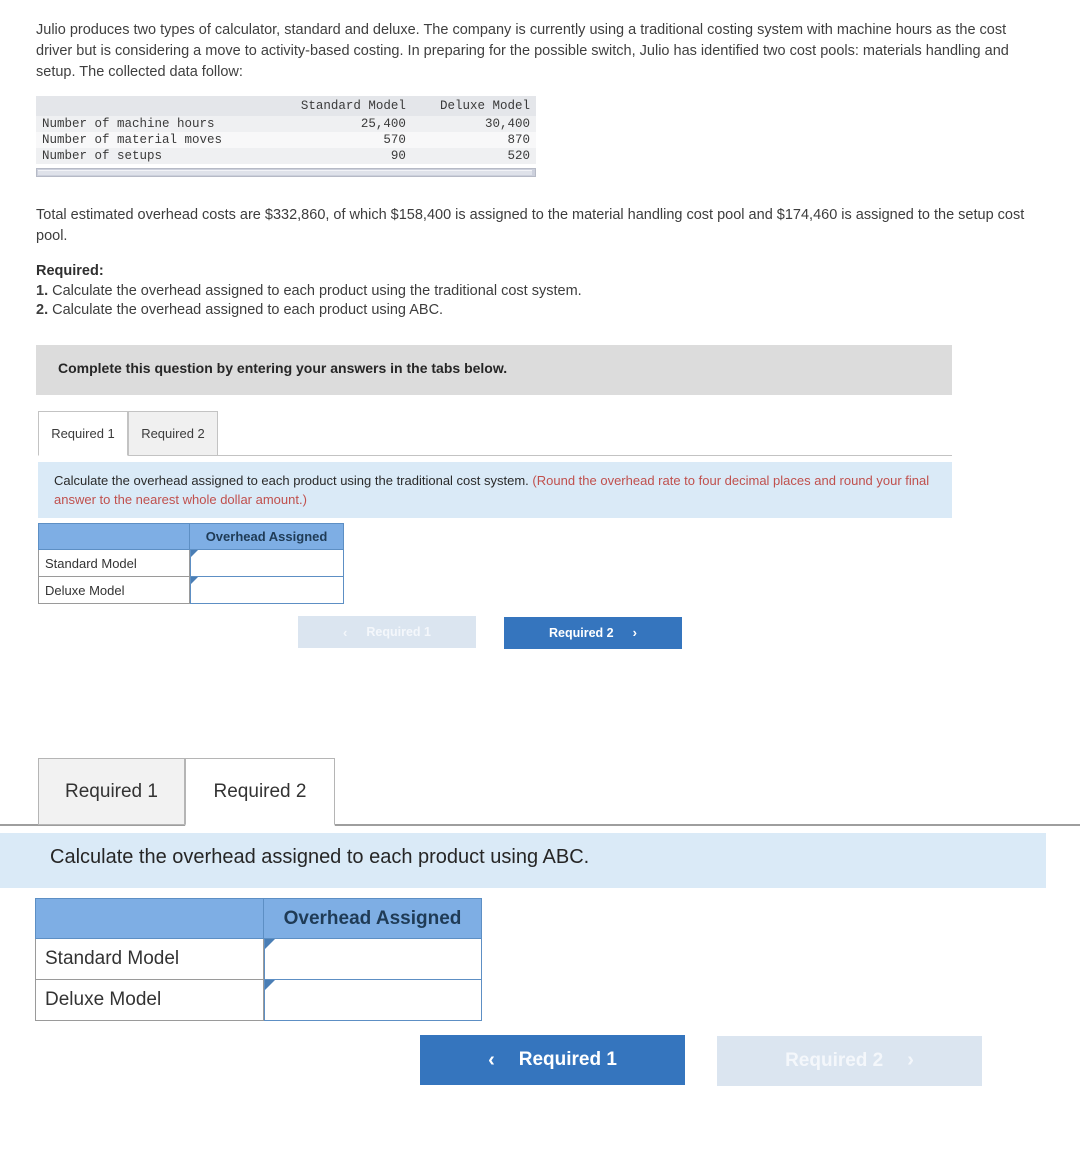 The height and width of the screenshot is (1166, 1080). What do you see at coordinates (373, 918) in the screenshot?
I see `answer-header-overhead-assigned-large: Overhead Assigned` at bounding box center [373, 918].